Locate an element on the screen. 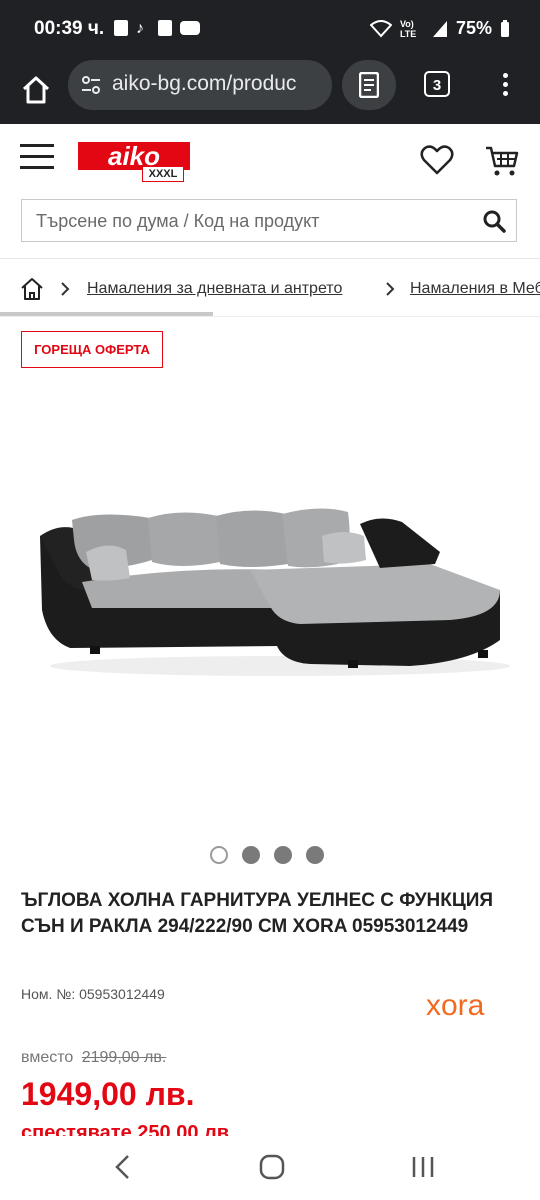  product-sku: Ном. №: 05953012449 is located at coordinates (93, 994).